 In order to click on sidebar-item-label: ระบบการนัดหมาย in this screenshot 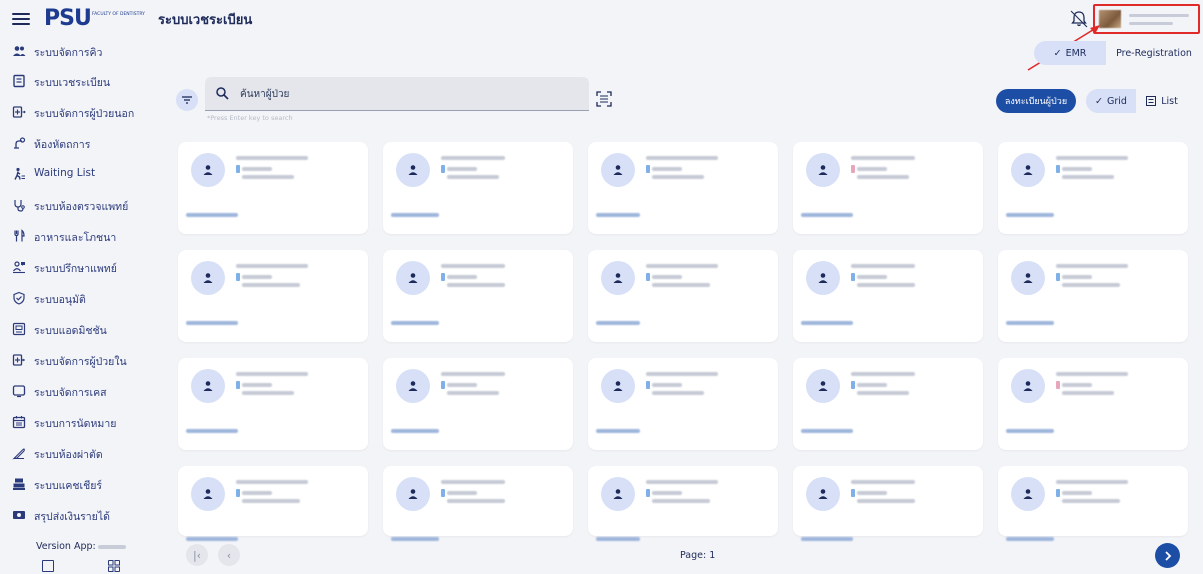, I will do `click(75, 424)`.